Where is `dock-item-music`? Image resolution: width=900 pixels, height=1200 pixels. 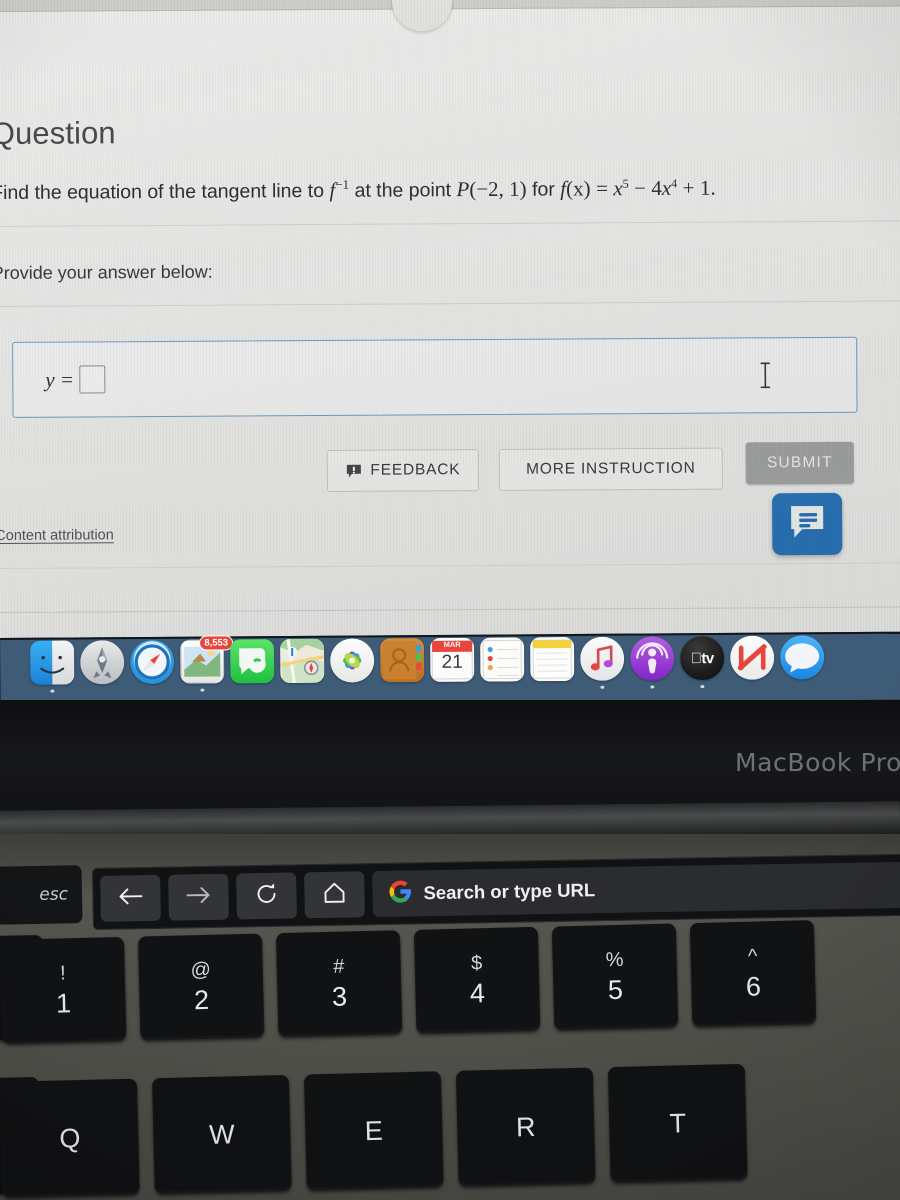 dock-item-music is located at coordinates (602, 662).